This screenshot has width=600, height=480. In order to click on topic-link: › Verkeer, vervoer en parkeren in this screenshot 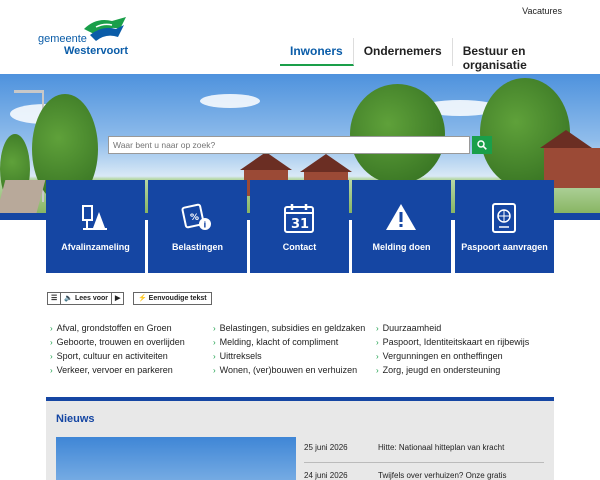, I will do `click(135, 370)`.